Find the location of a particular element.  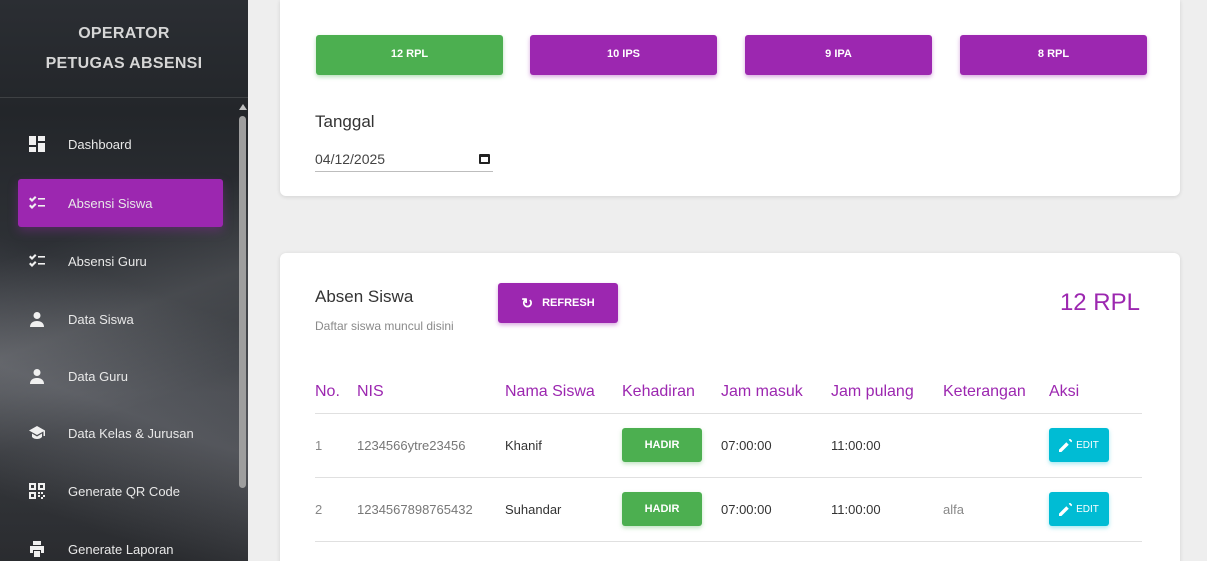

col-header-jam-pulang: Jam pulang is located at coordinates (887, 394).